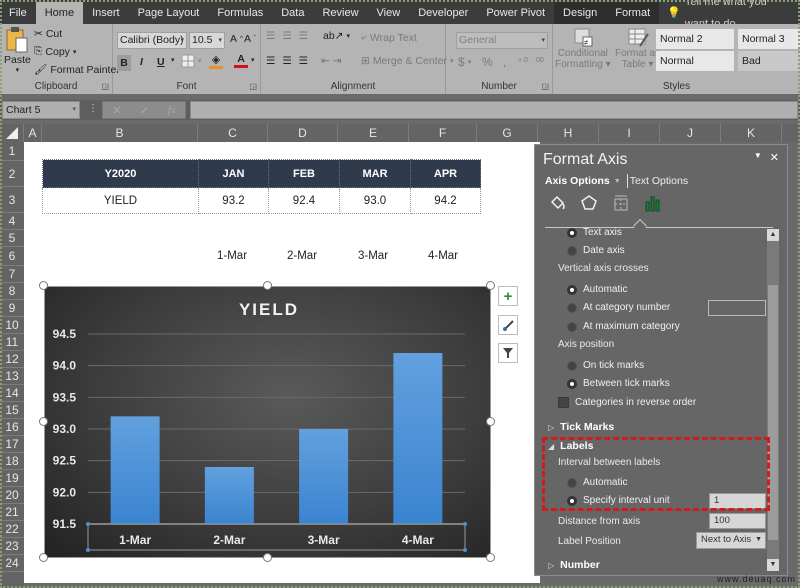 This screenshot has width=800, height=588. I want to click on insert-function-icon: fx, so click(172, 110).